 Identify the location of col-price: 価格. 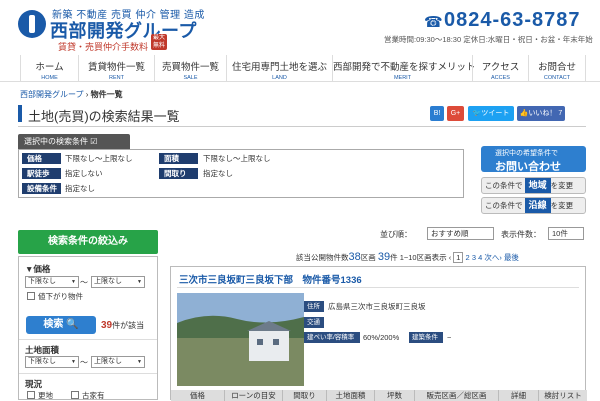
(198, 395).